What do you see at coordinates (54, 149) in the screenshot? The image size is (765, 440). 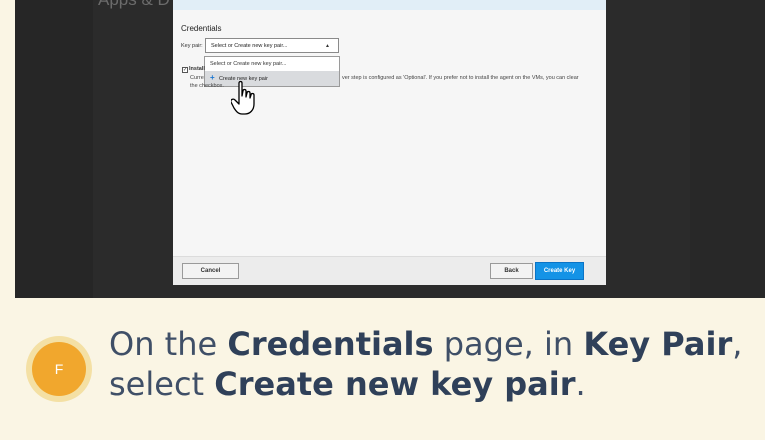 I see `background-panel-left` at bounding box center [54, 149].